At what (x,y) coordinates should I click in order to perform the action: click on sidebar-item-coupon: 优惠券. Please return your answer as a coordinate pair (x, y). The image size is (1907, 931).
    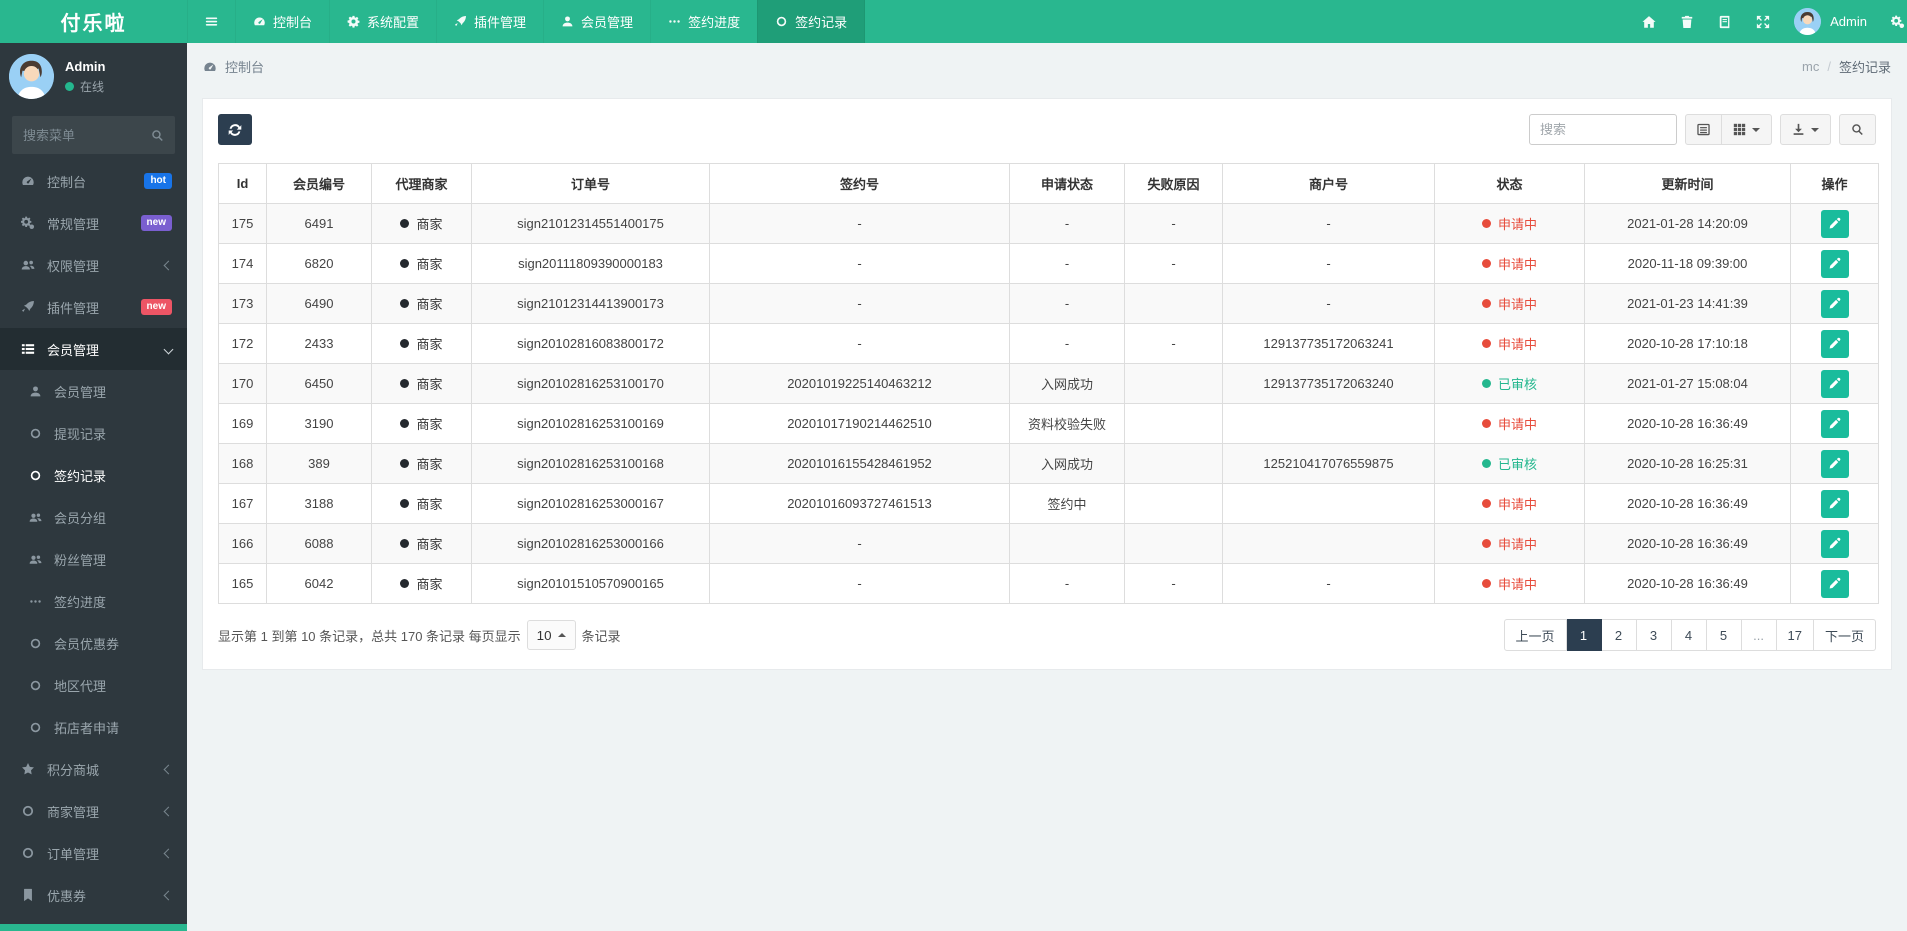
    Looking at the image, I should click on (93, 895).